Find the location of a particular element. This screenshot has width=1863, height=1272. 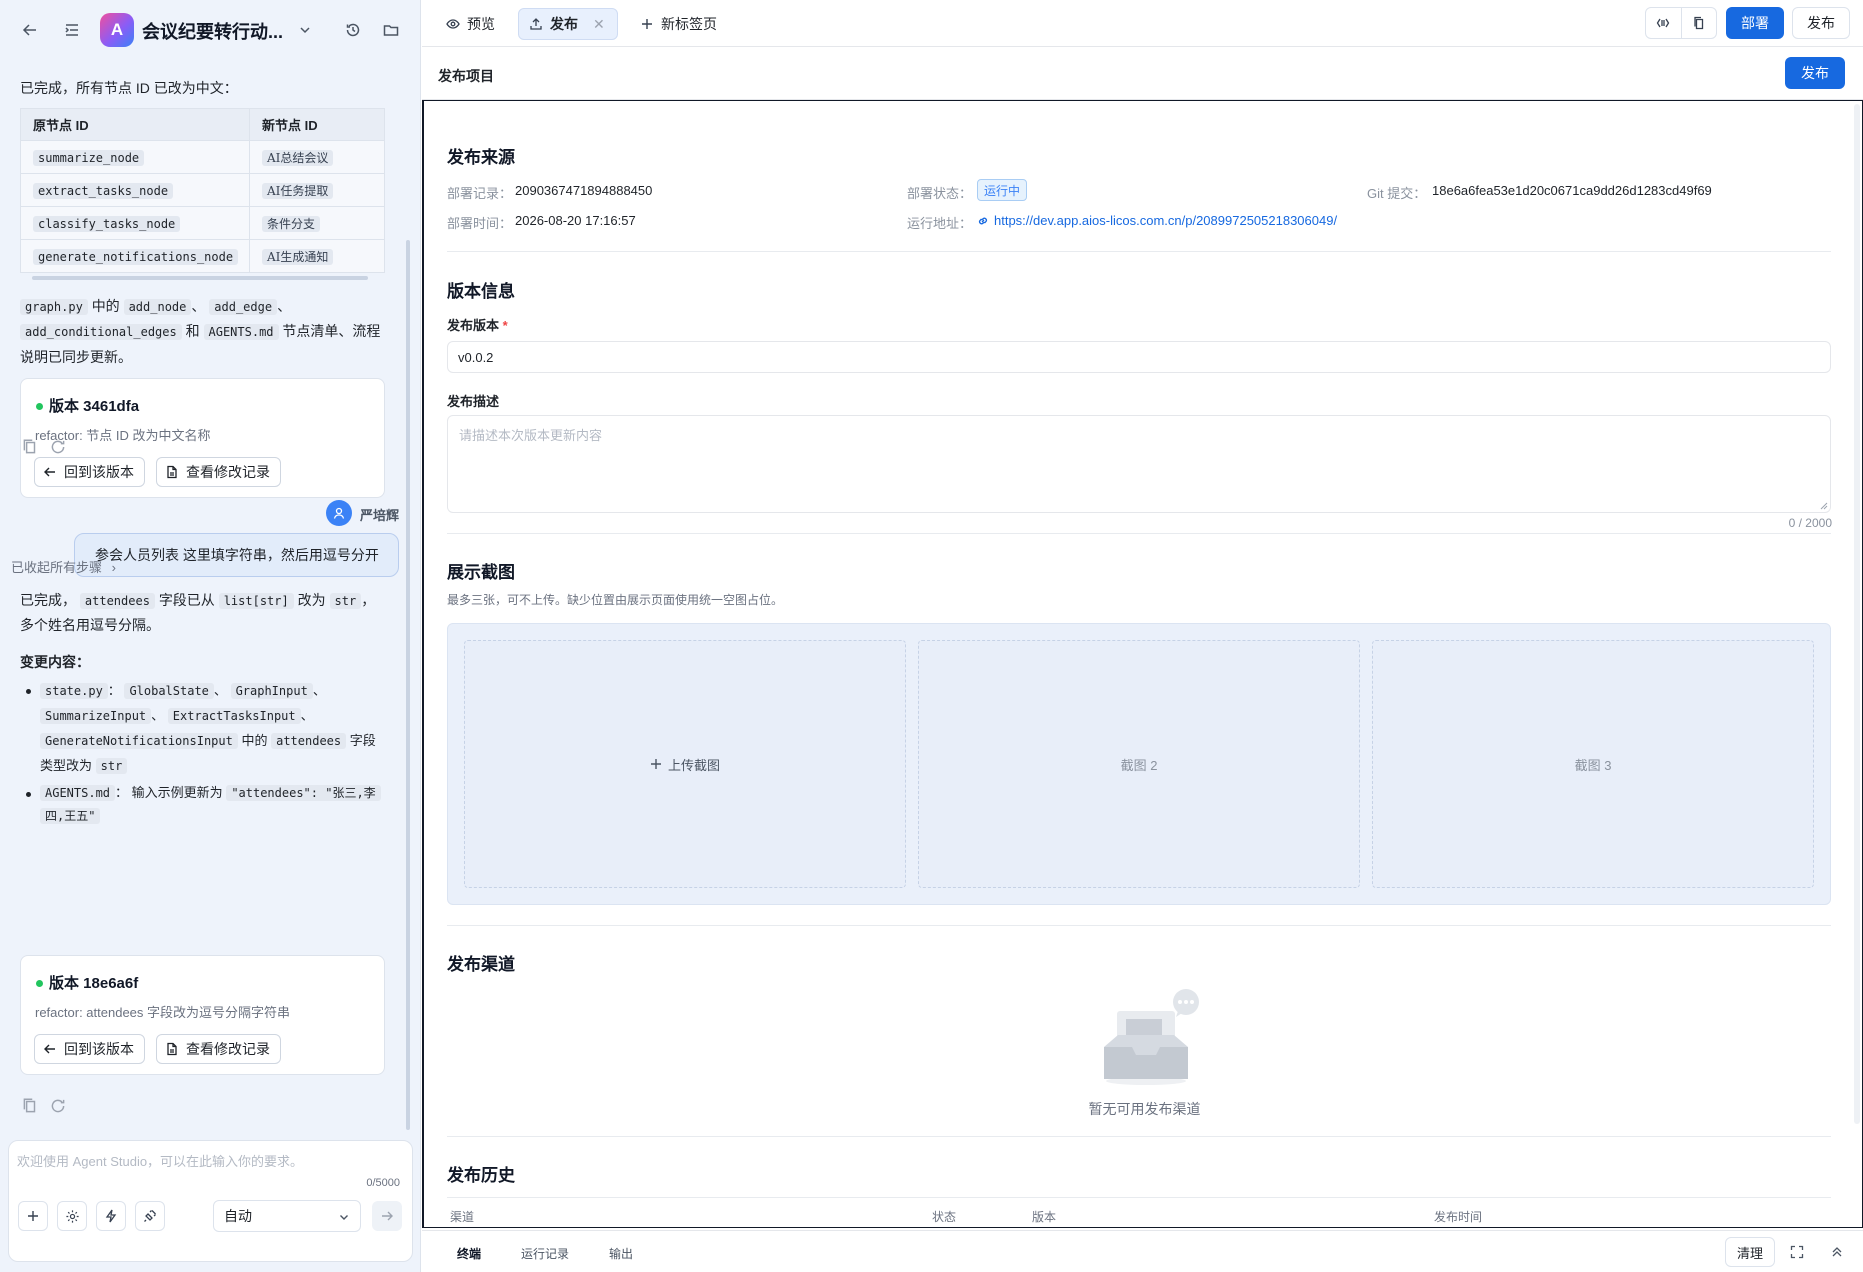

deploy-button: 部署 is located at coordinates (1755, 23).